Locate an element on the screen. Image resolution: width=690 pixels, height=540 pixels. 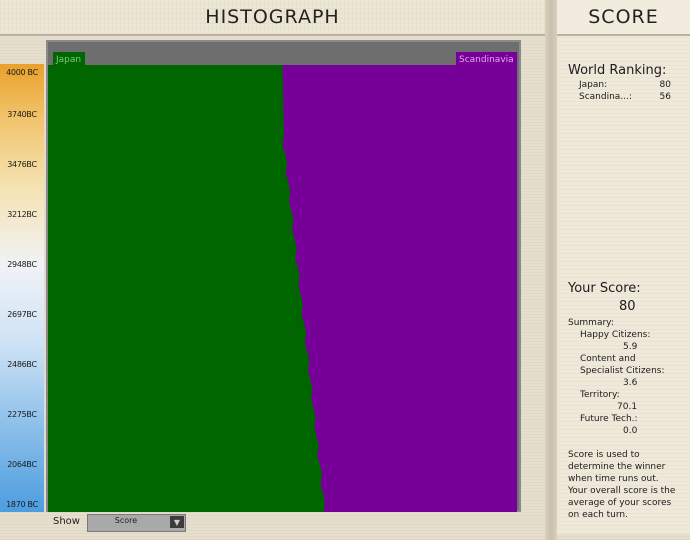
ranking-civ-score: 56 is located at coordinates (665, 97).